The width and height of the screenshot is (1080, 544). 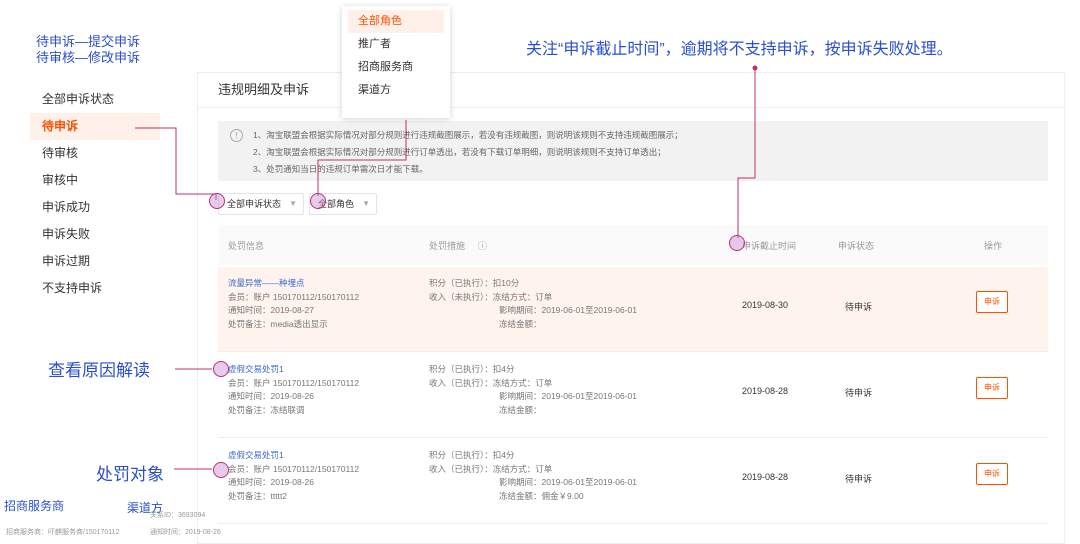 I want to click on line-status-to-filter, so click(x=176, y=163).